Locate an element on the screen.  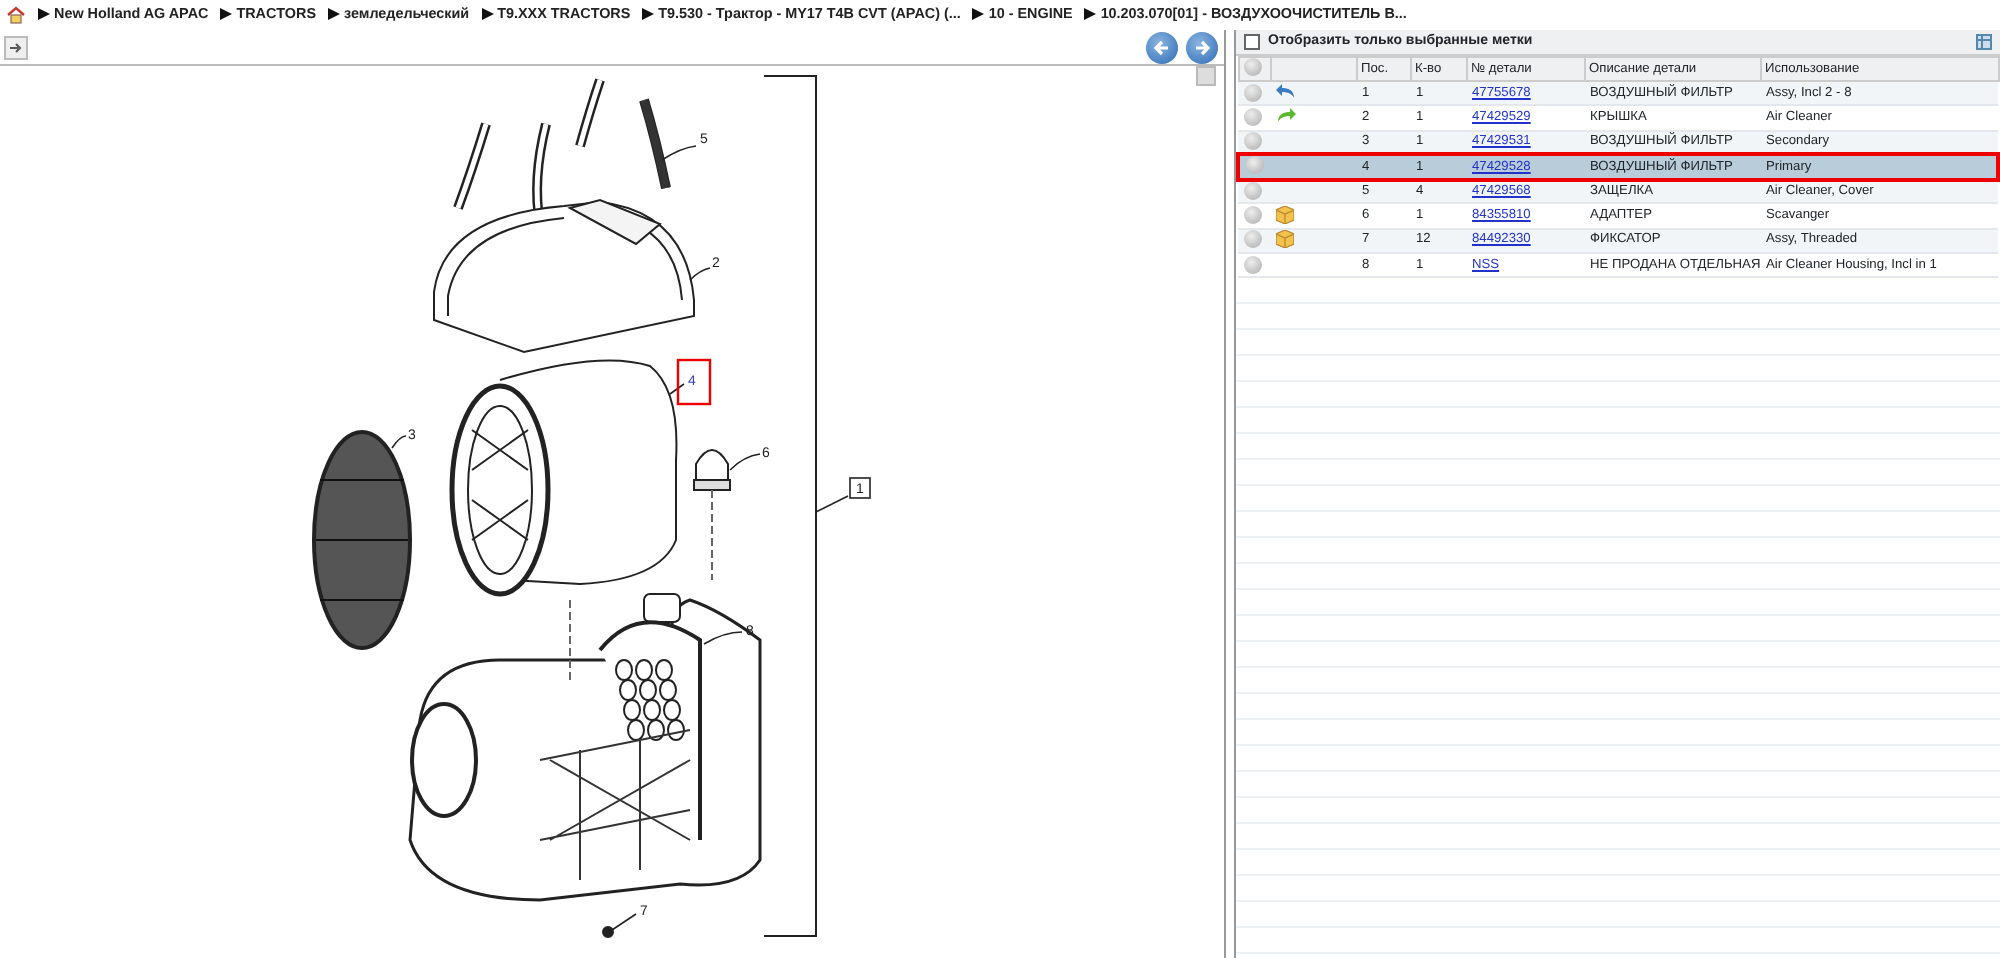
grid-icon is located at coordinates (1984, 42).